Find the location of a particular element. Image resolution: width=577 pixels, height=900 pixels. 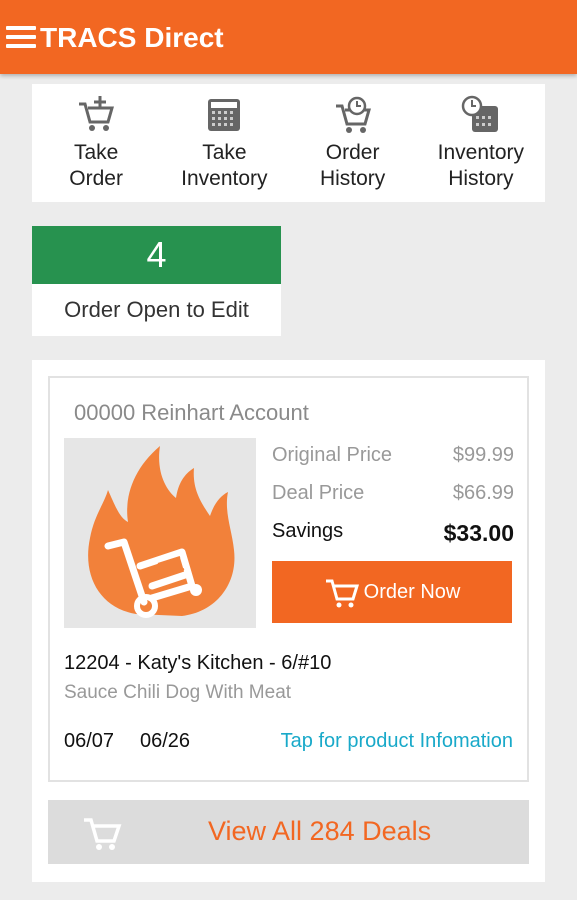

deal-end-date: 06/26 is located at coordinates (165, 741).